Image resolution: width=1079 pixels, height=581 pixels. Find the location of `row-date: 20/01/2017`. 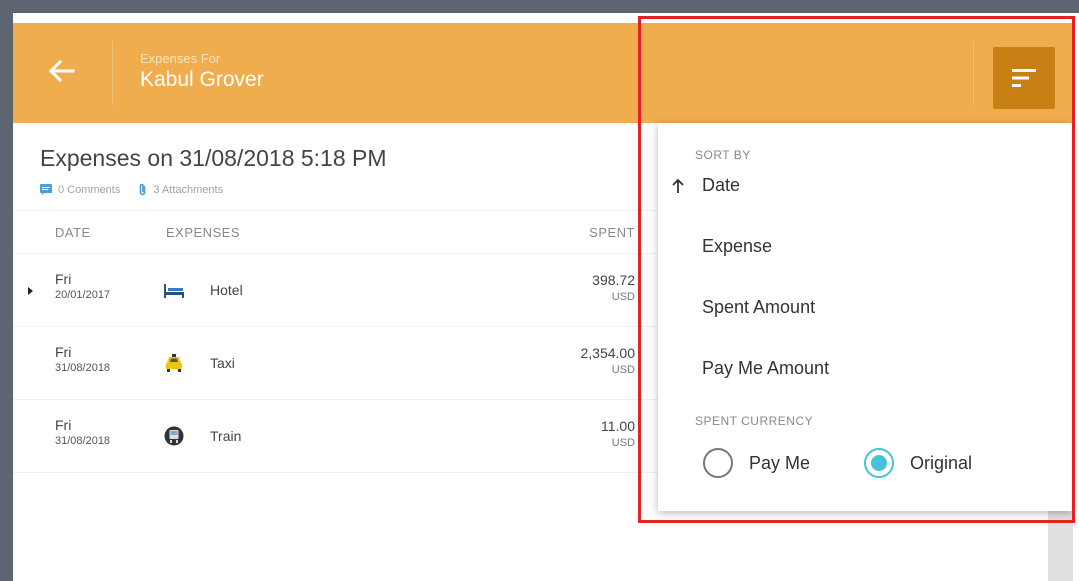

row-date: 20/01/2017 is located at coordinates (83, 295).